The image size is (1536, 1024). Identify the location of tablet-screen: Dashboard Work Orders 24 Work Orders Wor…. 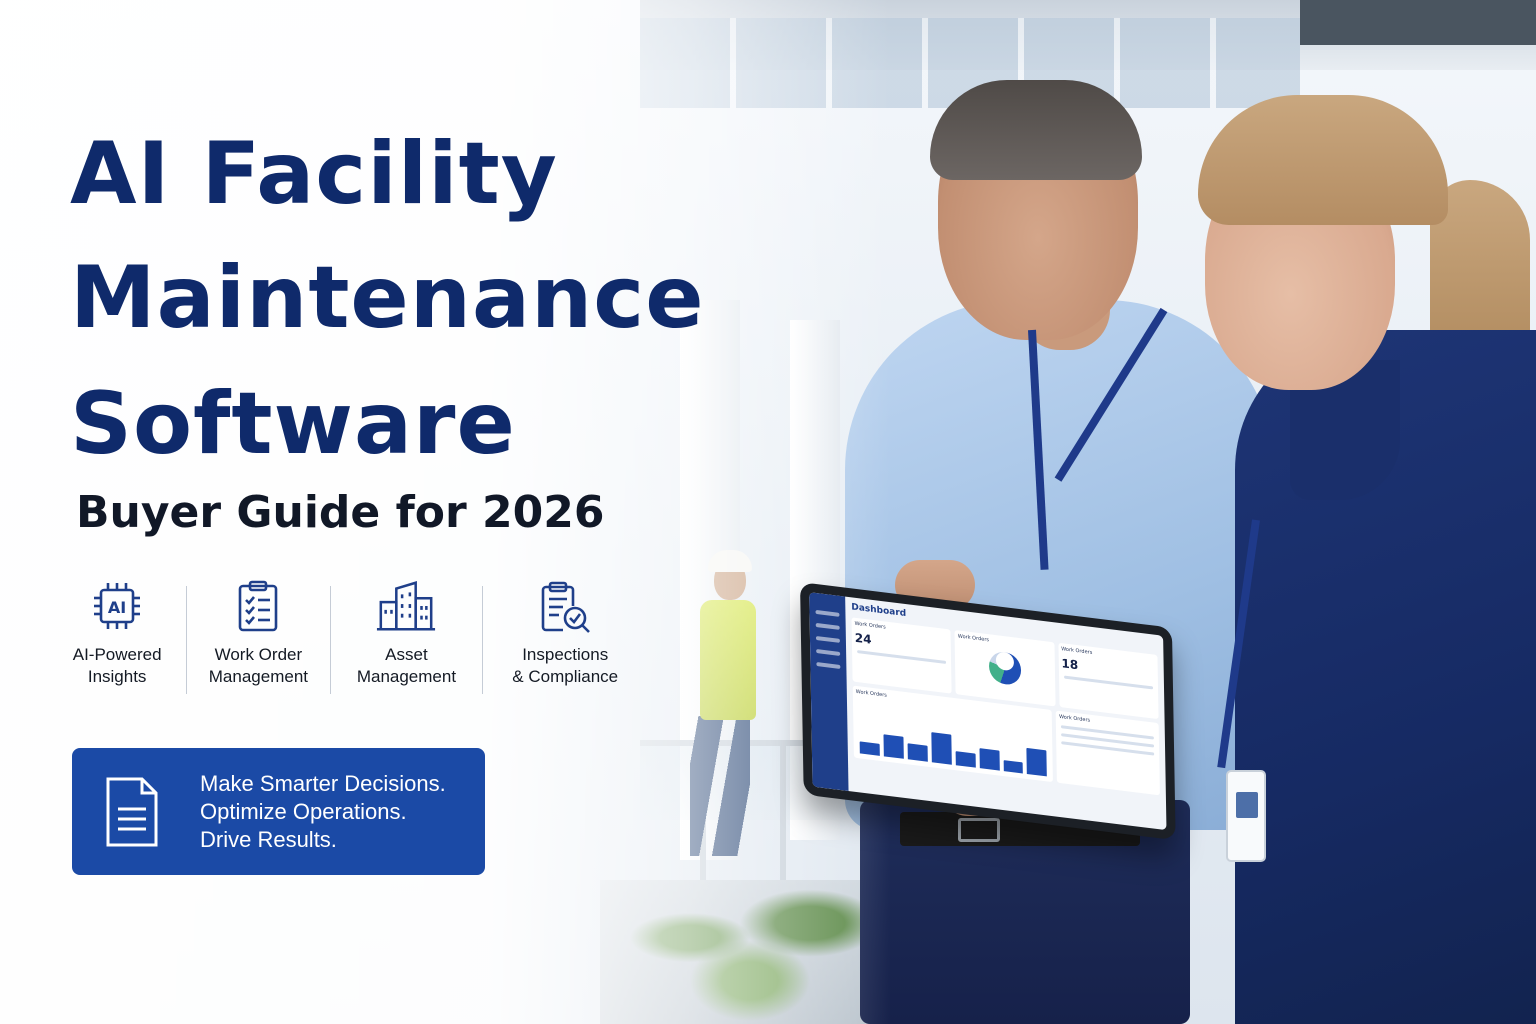
(988, 711).